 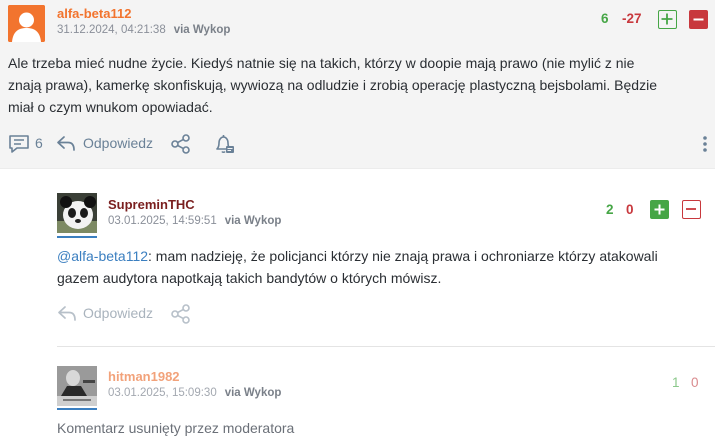 I want to click on comments-count: 6, so click(x=39, y=143).